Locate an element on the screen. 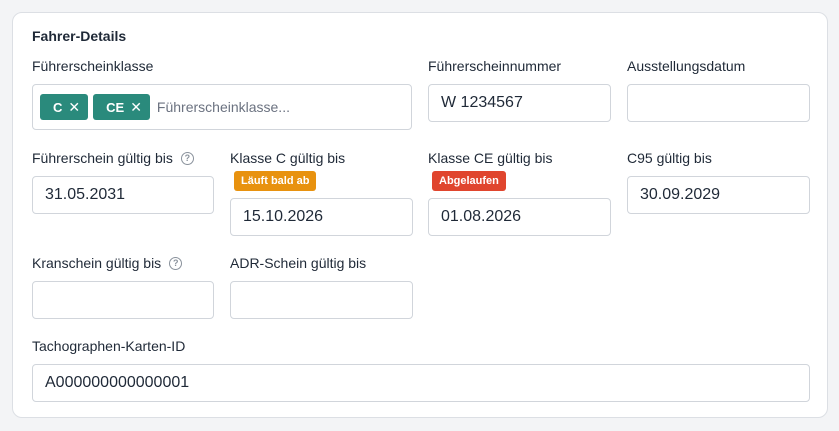 The height and width of the screenshot is (431, 839). adr-license-valid-until-field is located at coordinates (321, 300).